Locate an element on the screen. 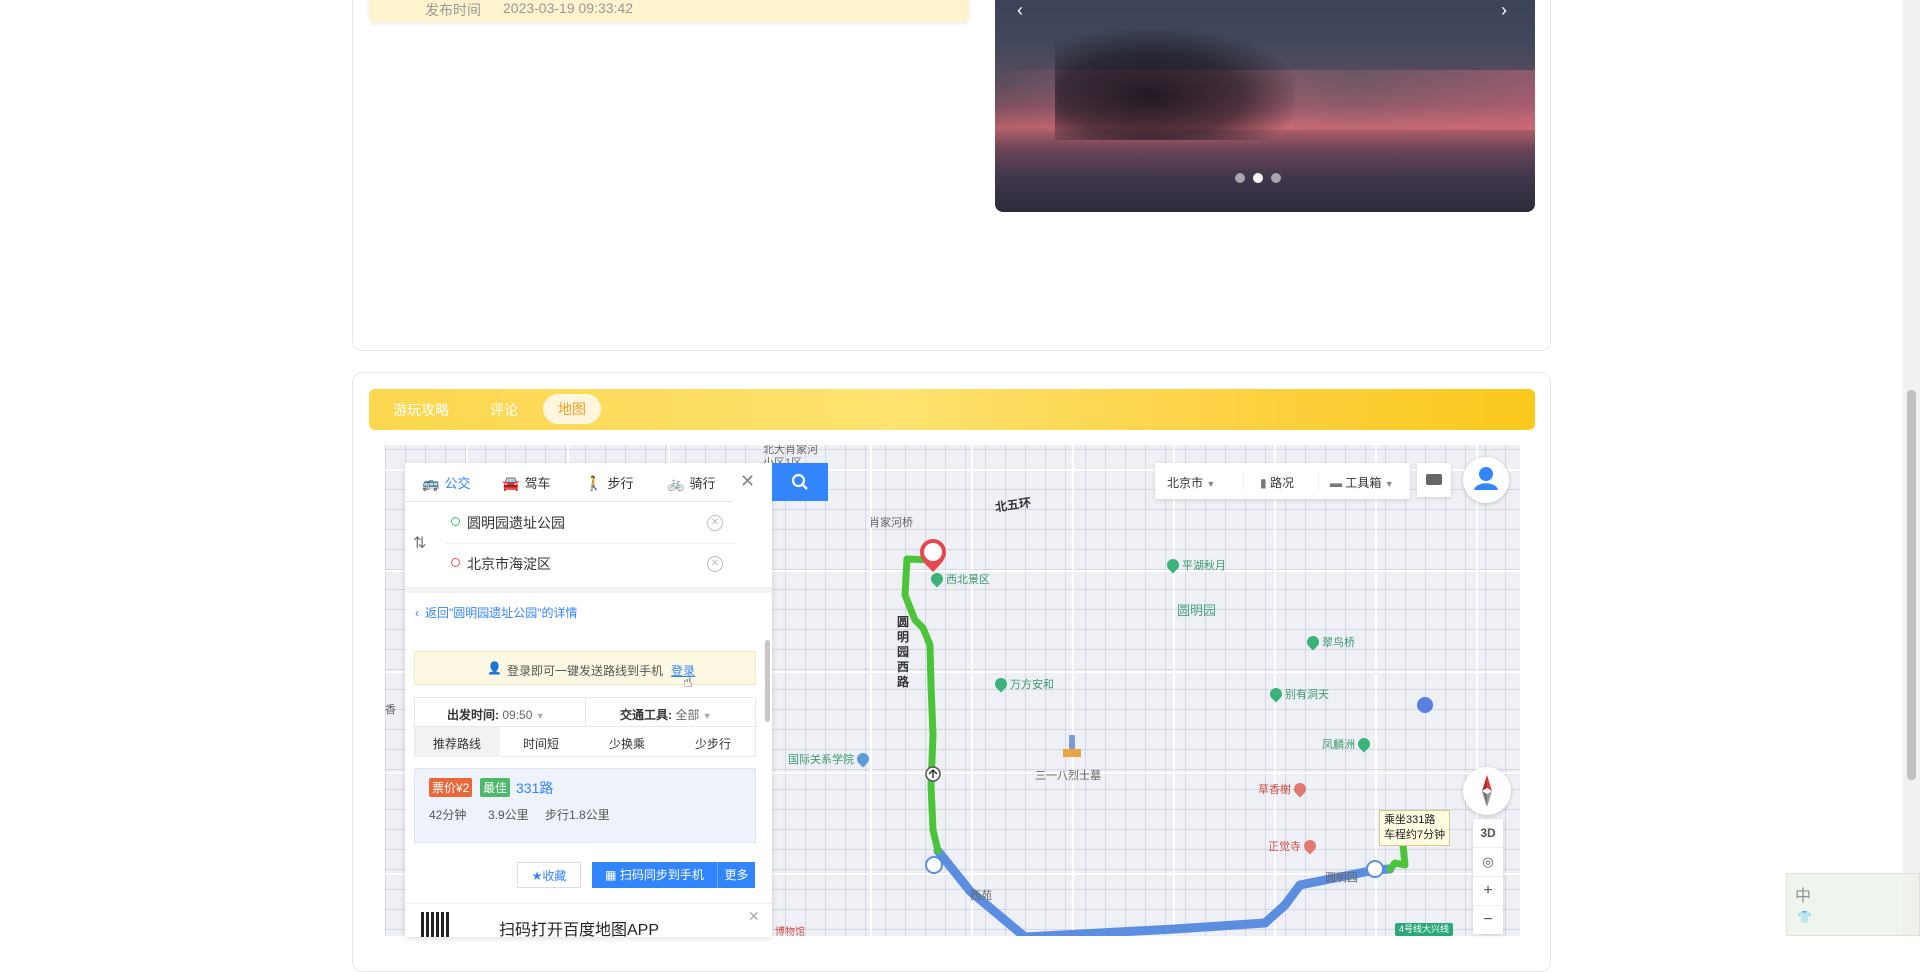 The height and width of the screenshot is (972, 1920). start-input: 圆明园遗址公园 ✕ is located at coordinates (590, 523).